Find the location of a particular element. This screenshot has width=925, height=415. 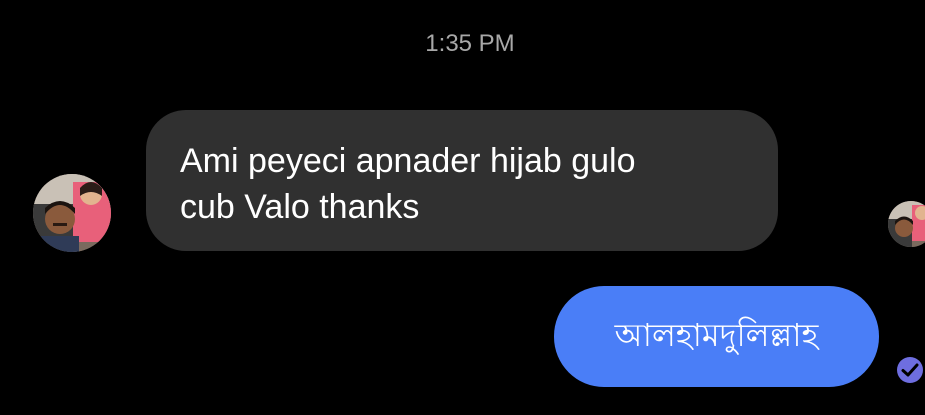

sender-avatar-image is located at coordinates (72, 213).